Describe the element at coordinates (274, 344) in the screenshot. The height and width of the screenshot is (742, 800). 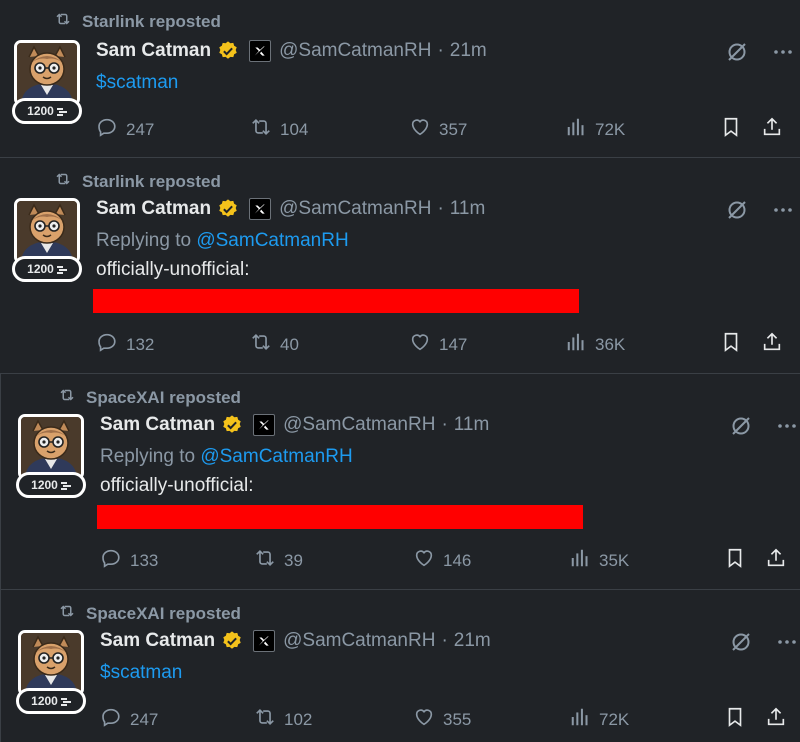
I see `retweet-button: 40` at that location.